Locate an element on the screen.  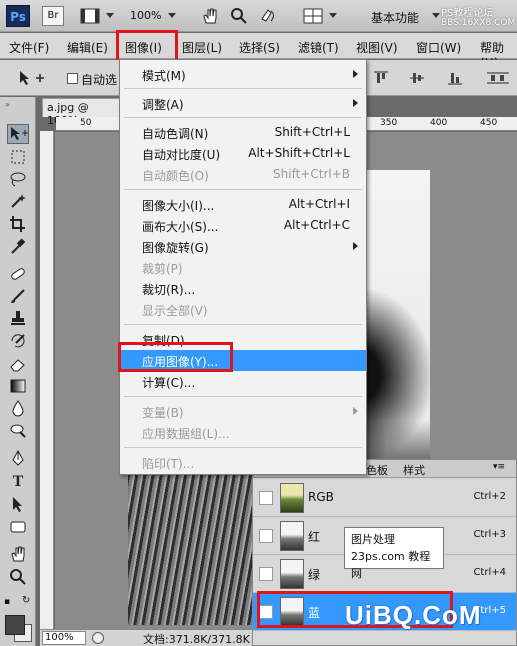
menu-item-variables: 变量(B) is located at coordinates (243, 411).